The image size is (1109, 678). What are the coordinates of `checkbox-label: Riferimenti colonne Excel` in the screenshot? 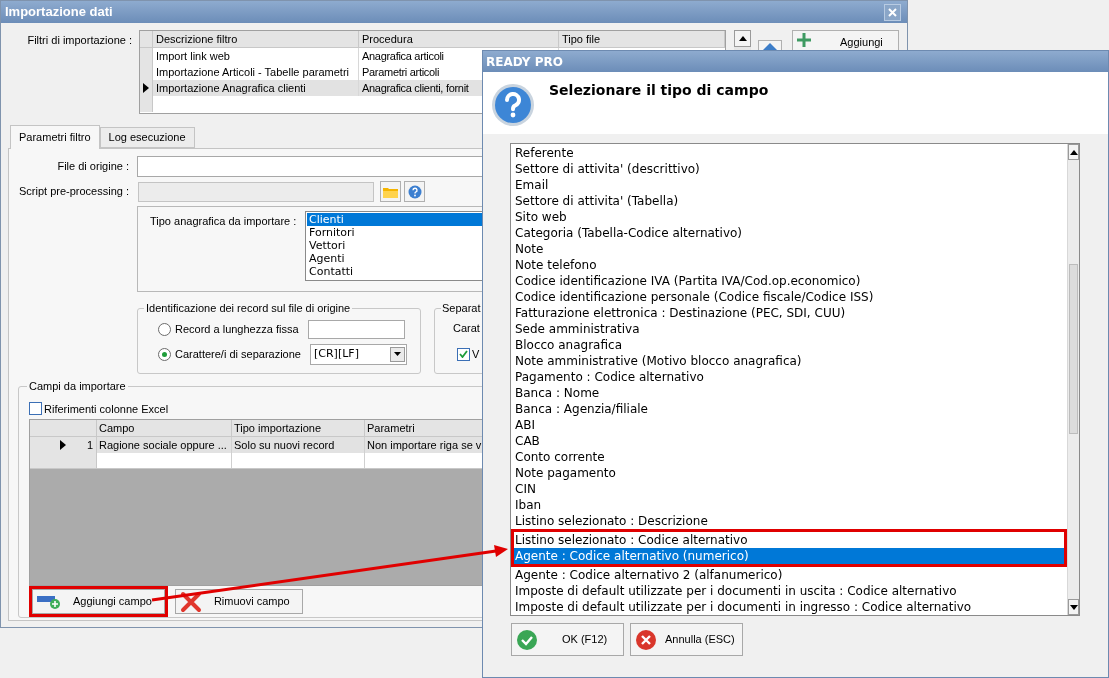 It's located at (106, 409).